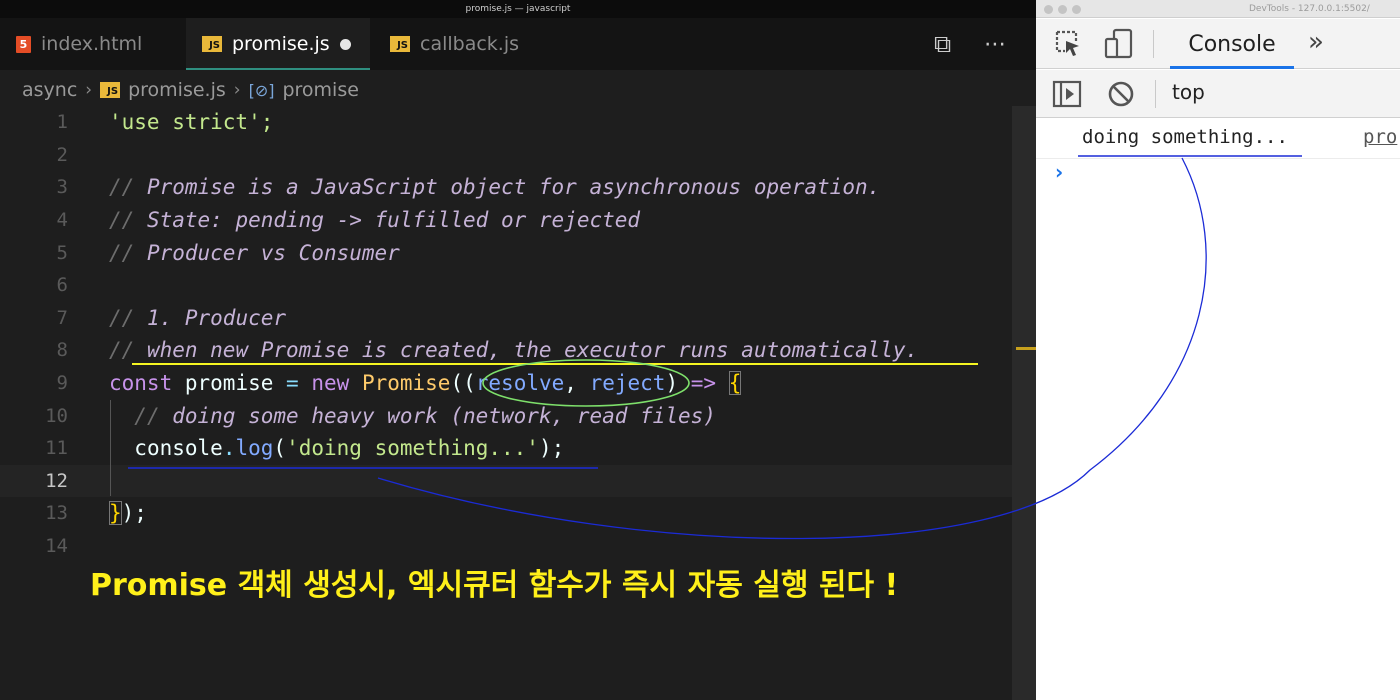  Describe the element at coordinates (1188, 92) in the screenshot. I see `context-selector: top` at that location.